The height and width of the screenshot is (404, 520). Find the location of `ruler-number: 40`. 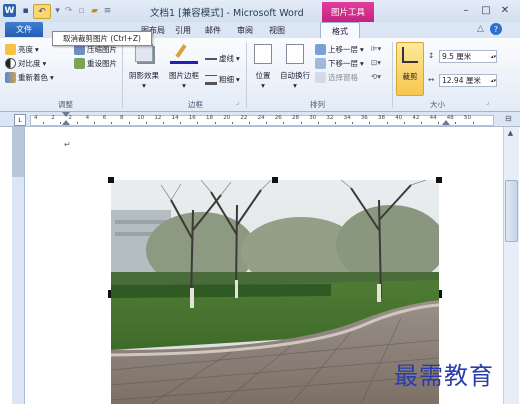

ruler-number: 40 is located at coordinates (399, 118).